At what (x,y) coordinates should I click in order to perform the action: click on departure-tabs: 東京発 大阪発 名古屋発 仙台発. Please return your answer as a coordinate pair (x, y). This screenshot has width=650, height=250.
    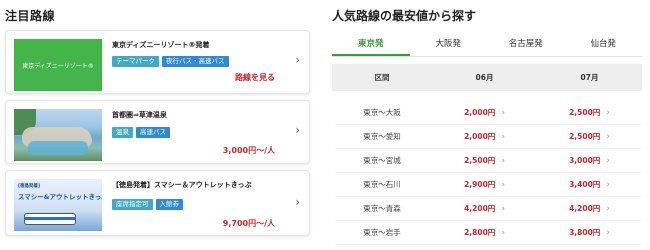
    Looking at the image, I should click on (487, 45).